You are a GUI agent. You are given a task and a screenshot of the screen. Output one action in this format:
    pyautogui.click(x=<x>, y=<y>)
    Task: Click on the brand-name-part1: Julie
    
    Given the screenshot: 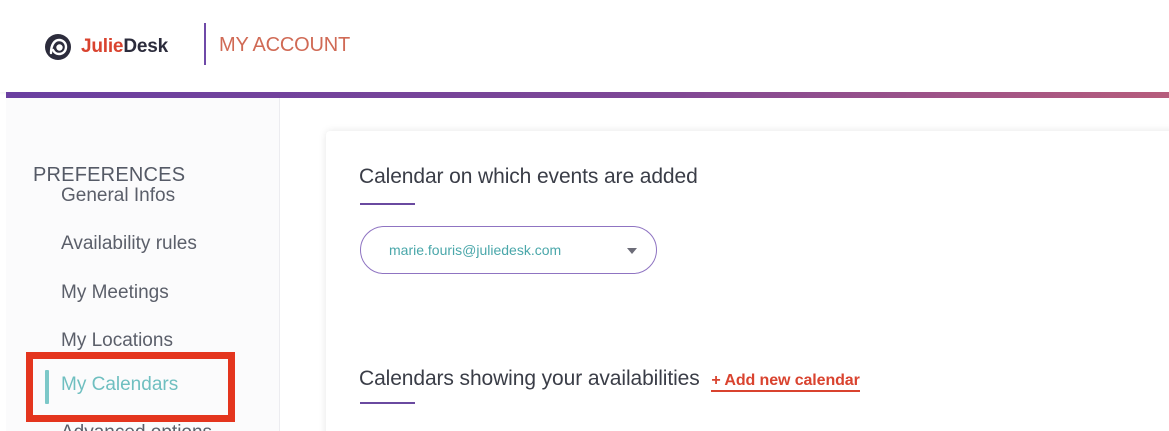 What is the action you would take?
    pyautogui.click(x=102, y=46)
    